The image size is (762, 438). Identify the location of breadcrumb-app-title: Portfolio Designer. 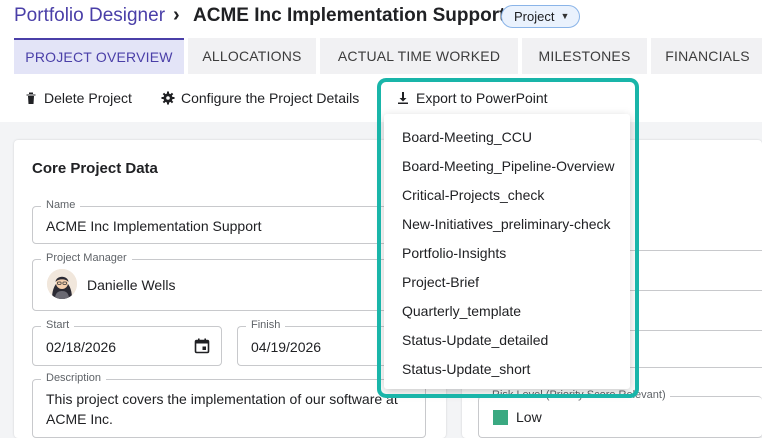
(89, 16).